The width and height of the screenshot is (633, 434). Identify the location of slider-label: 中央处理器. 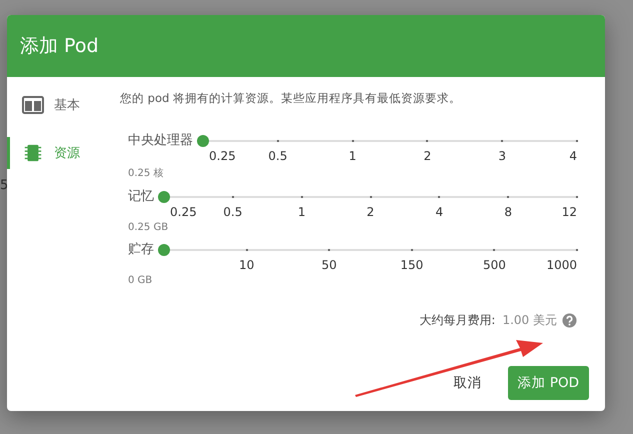
(160, 141).